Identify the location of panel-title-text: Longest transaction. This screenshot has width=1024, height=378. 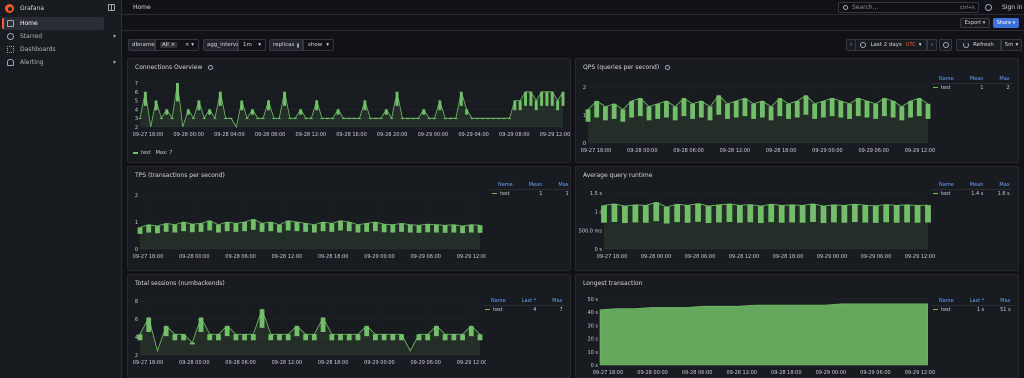
(613, 283).